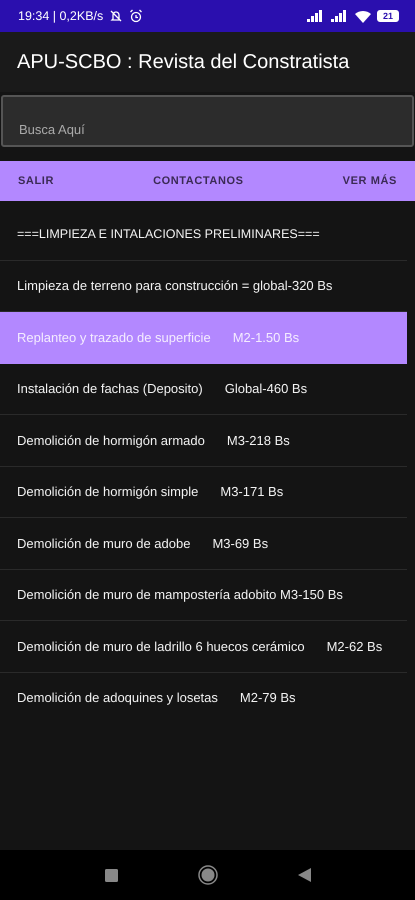  Describe the element at coordinates (363, 16) in the screenshot. I see `wifi-icon` at that location.